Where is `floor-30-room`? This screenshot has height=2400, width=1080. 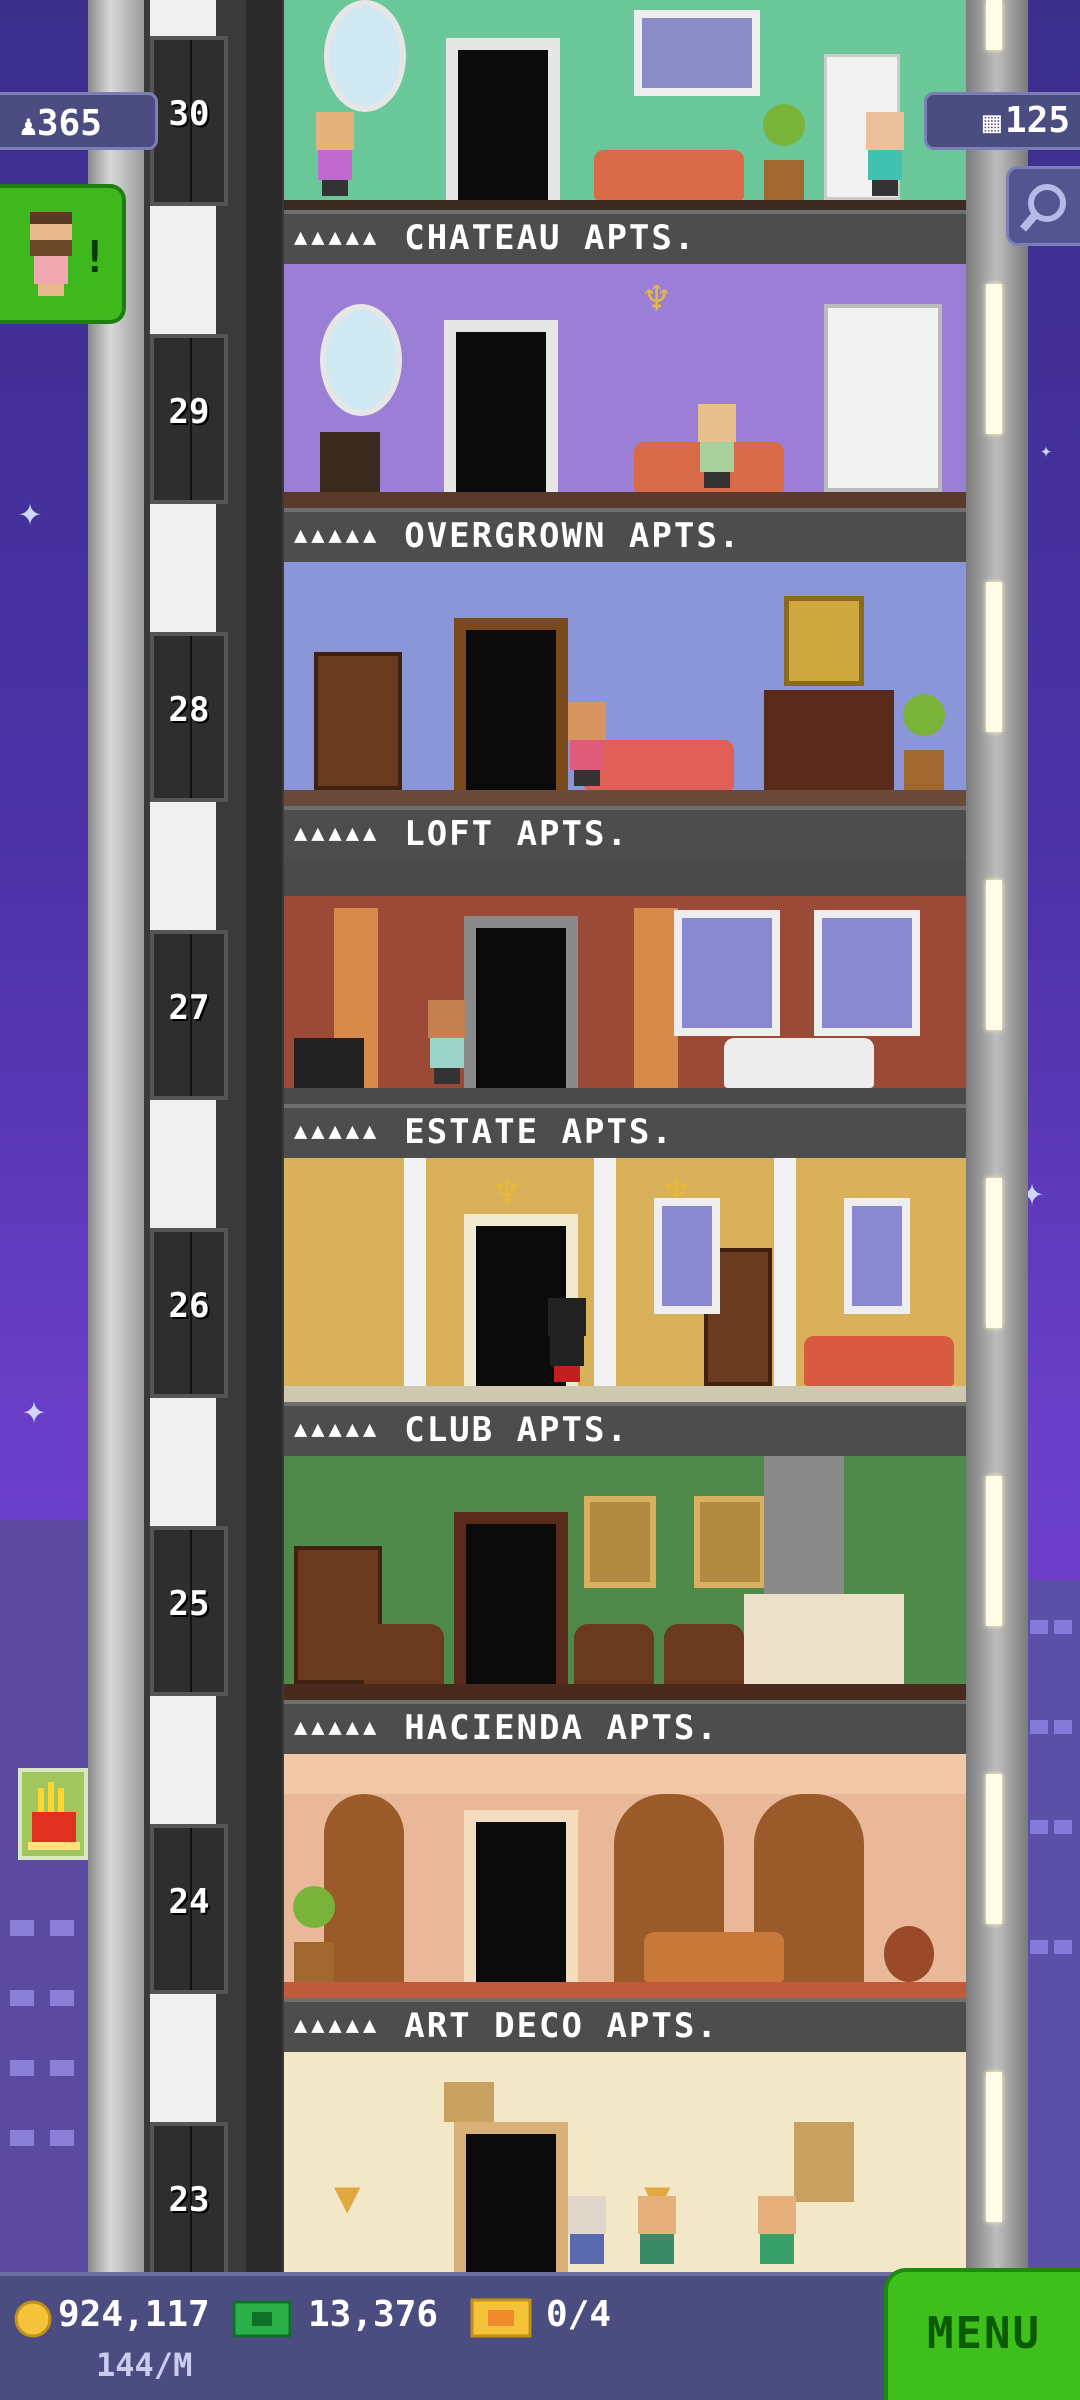 floor-30-room is located at coordinates (625, 108).